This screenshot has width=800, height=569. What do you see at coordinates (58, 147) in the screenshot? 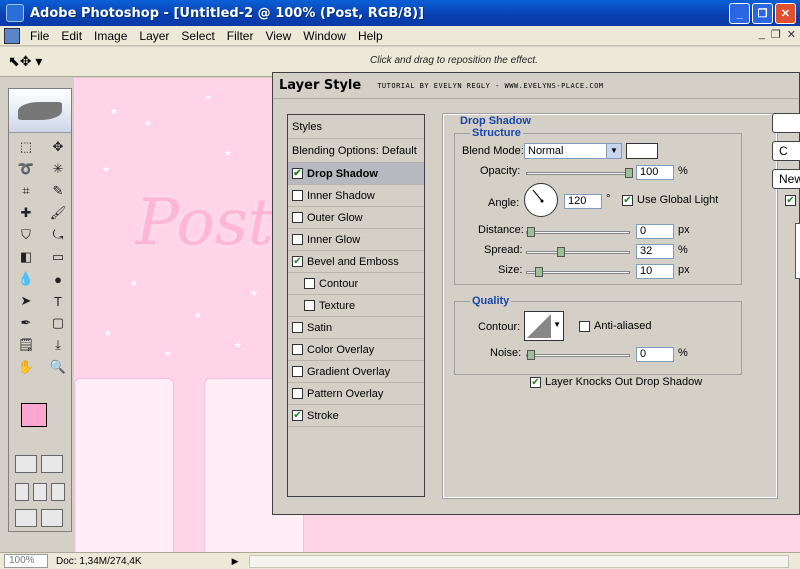
I see `move-tool-icon: ✥` at bounding box center [58, 147].